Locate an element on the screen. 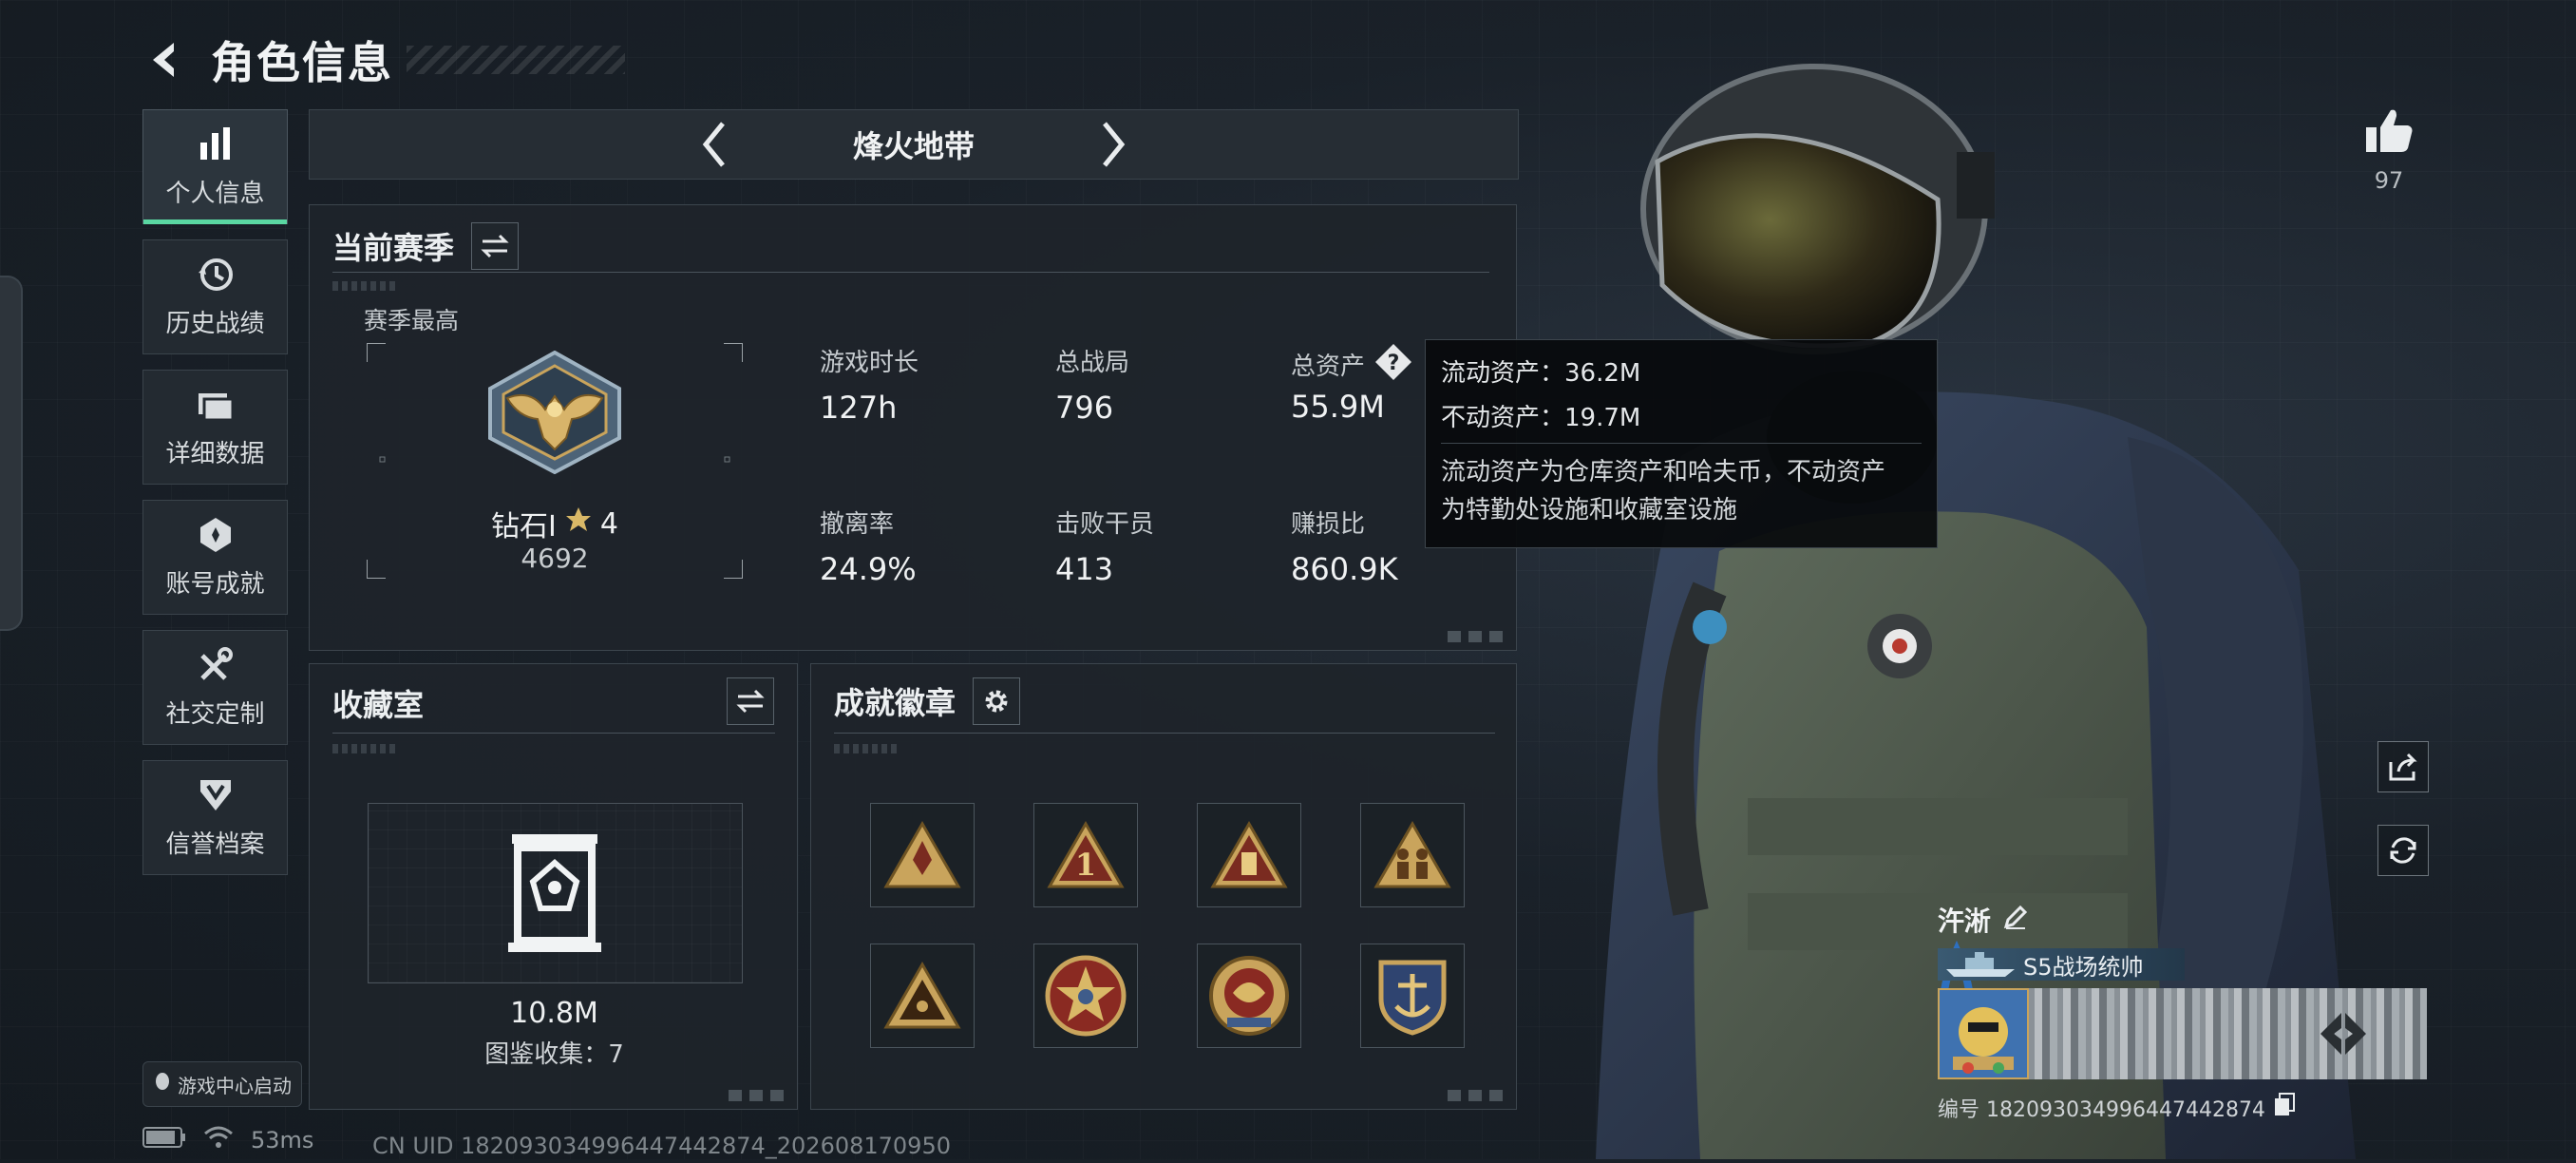  share-button is located at coordinates (2403, 766).